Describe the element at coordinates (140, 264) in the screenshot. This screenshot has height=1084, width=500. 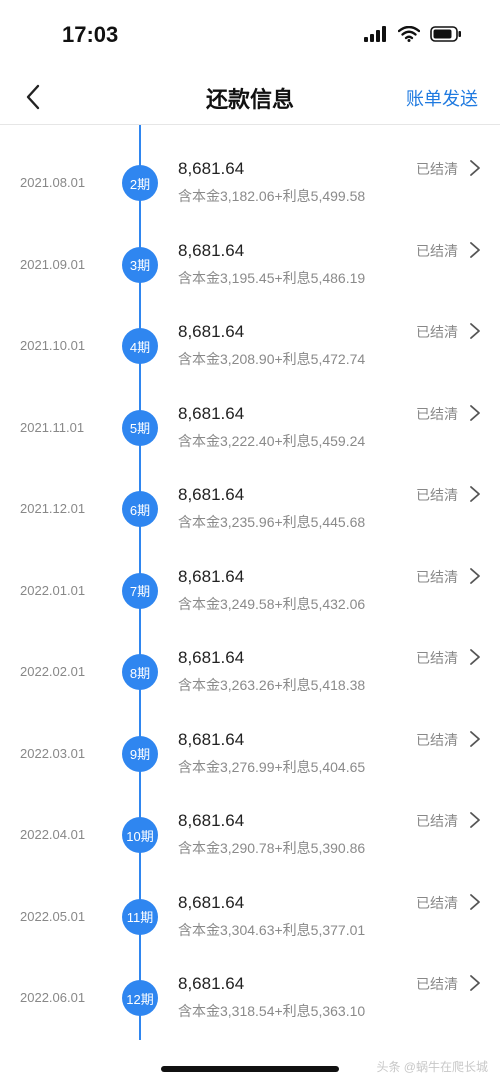
I see `period-badge: 3期` at that location.